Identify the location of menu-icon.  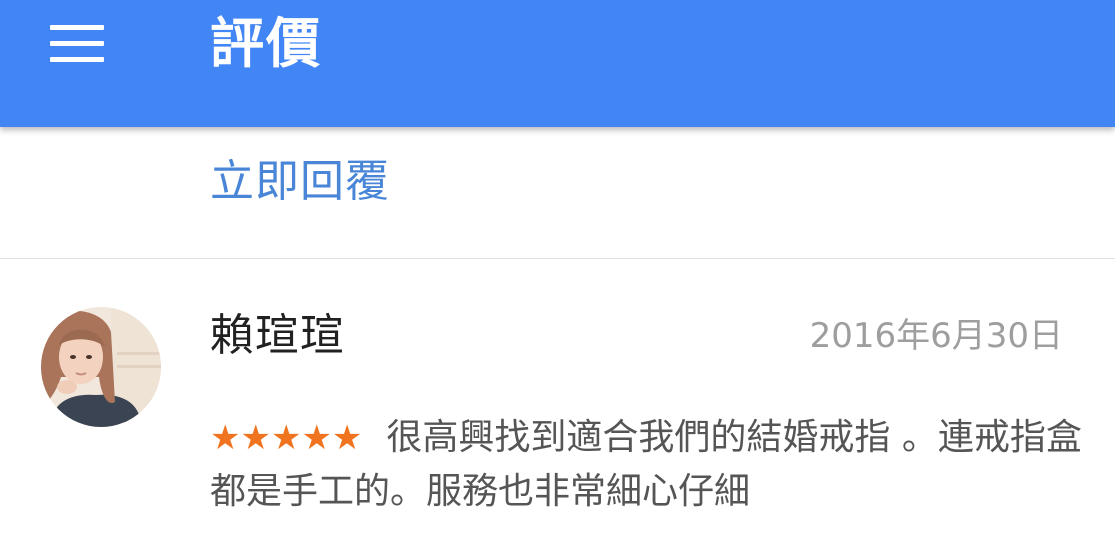
(77, 44).